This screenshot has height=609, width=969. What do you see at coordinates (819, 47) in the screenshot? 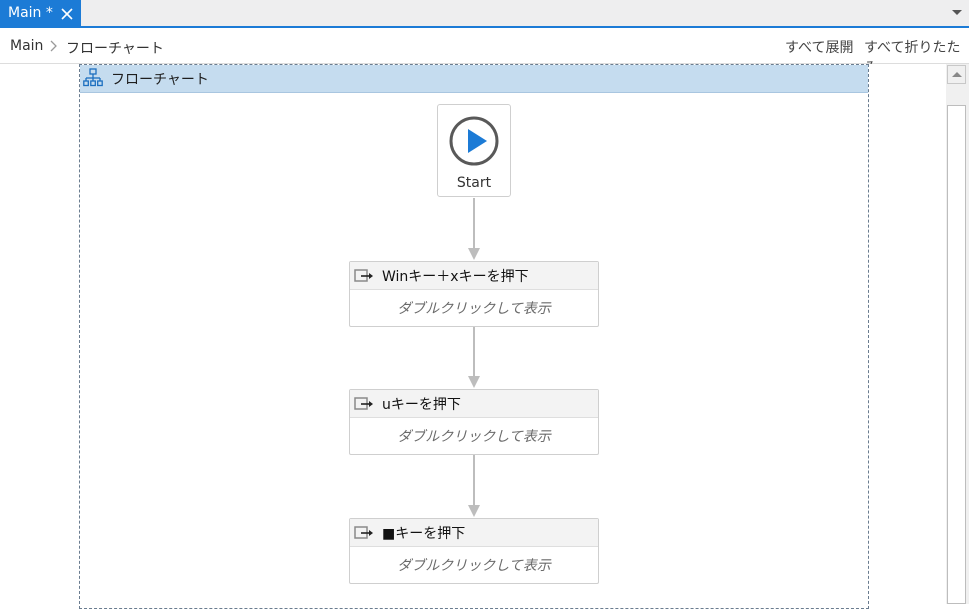
I see `expand-all-link: すべて展開` at bounding box center [819, 47].